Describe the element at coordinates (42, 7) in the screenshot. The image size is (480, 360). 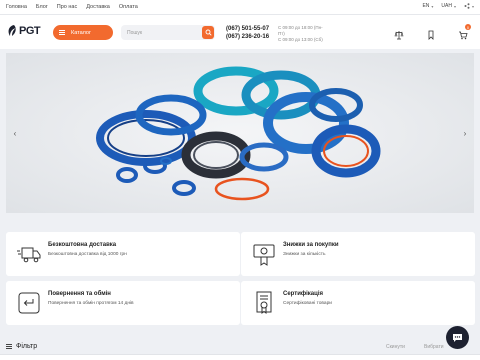
I see `nav-link-blog: Блог` at that location.